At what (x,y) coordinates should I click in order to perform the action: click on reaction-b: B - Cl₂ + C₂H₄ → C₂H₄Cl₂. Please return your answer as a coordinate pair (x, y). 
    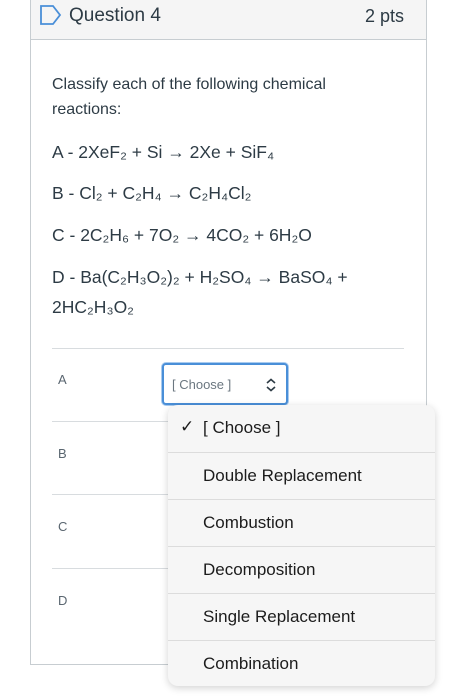
    Looking at the image, I should click on (152, 193).